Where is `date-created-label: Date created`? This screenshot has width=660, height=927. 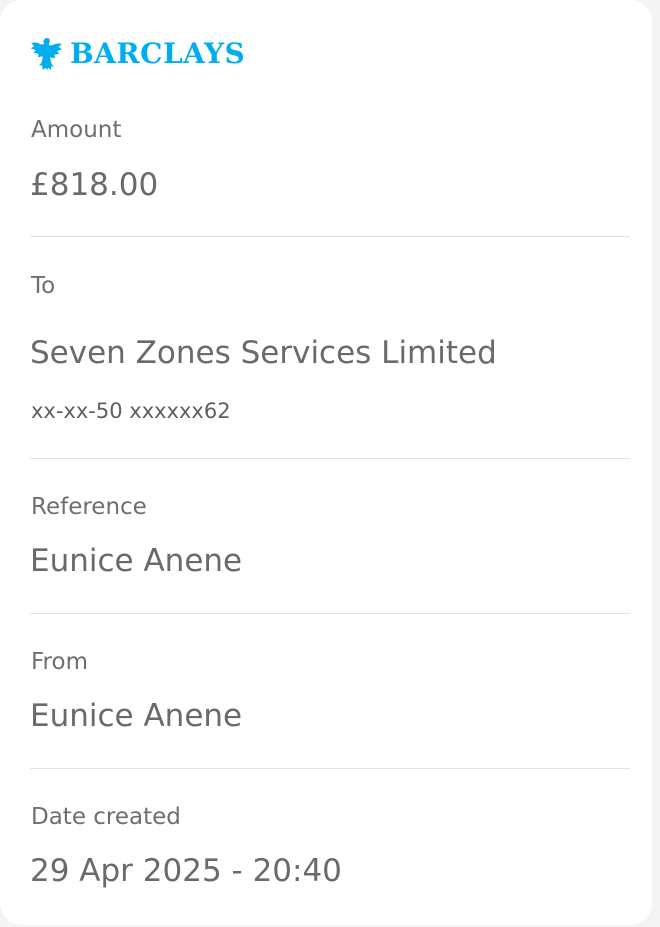 date-created-label: Date created is located at coordinates (106, 817).